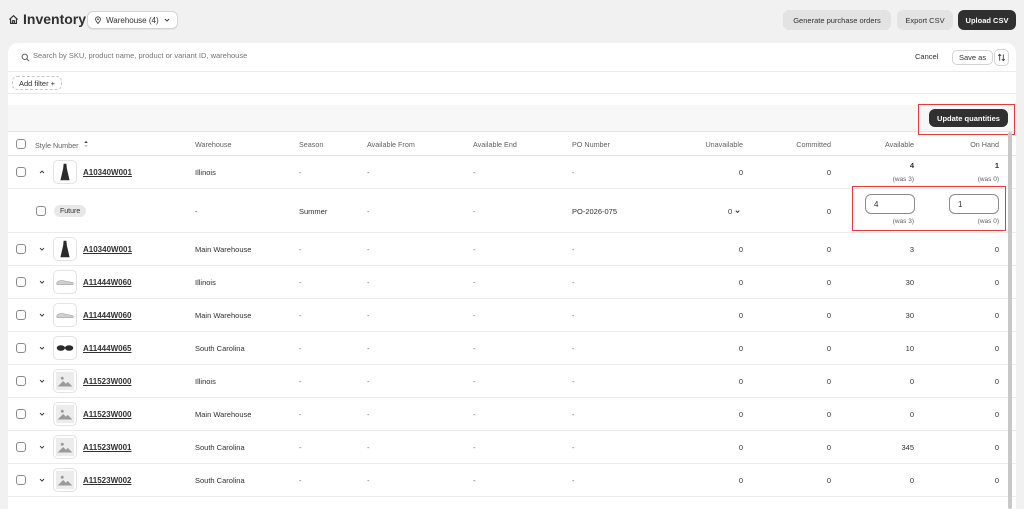 The image size is (1024, 509). I want to click on subrow-checkbox, so click(41, 211).